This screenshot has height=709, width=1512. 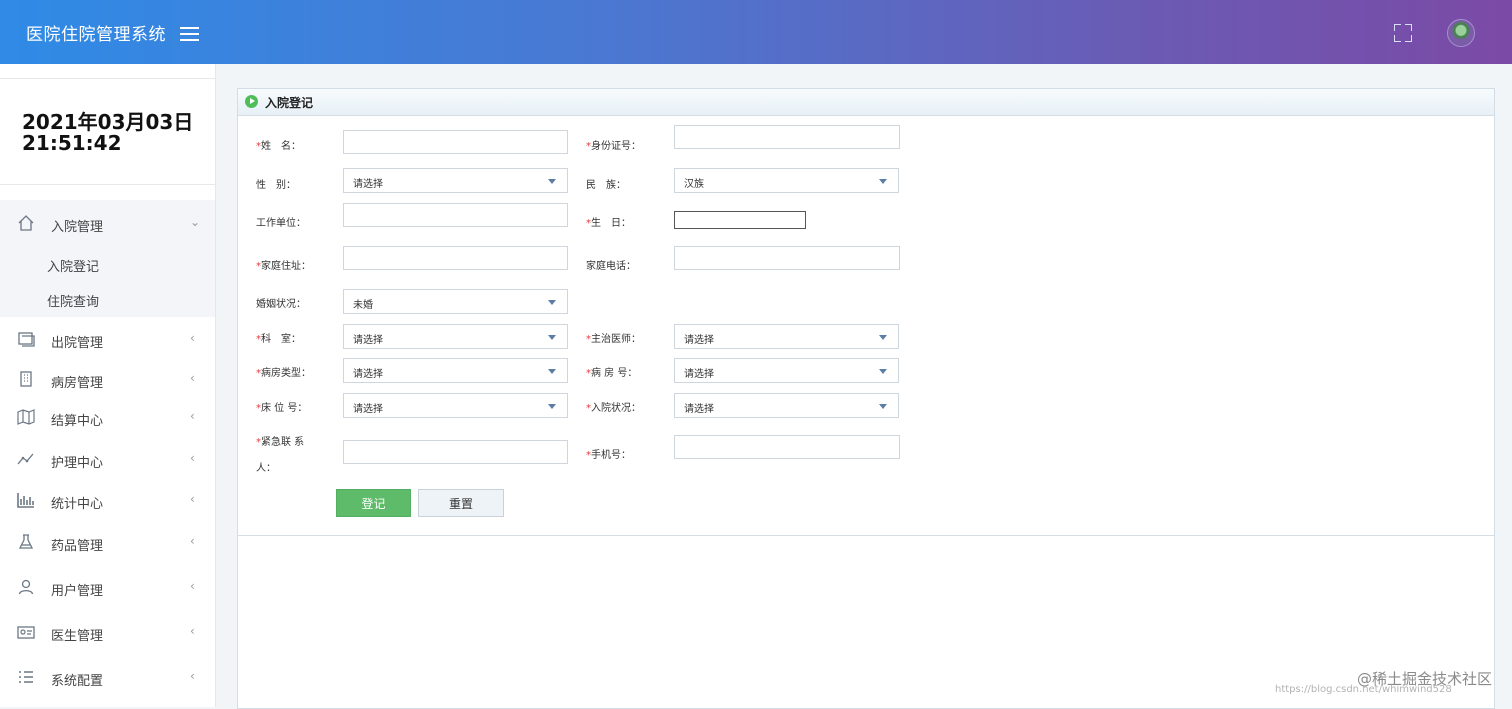 What do you see at coordinates (107, 460) in the screenshot?
I see `sidebar-item-nursing: 护理中心 ‹` at bounding box center [107, 460].